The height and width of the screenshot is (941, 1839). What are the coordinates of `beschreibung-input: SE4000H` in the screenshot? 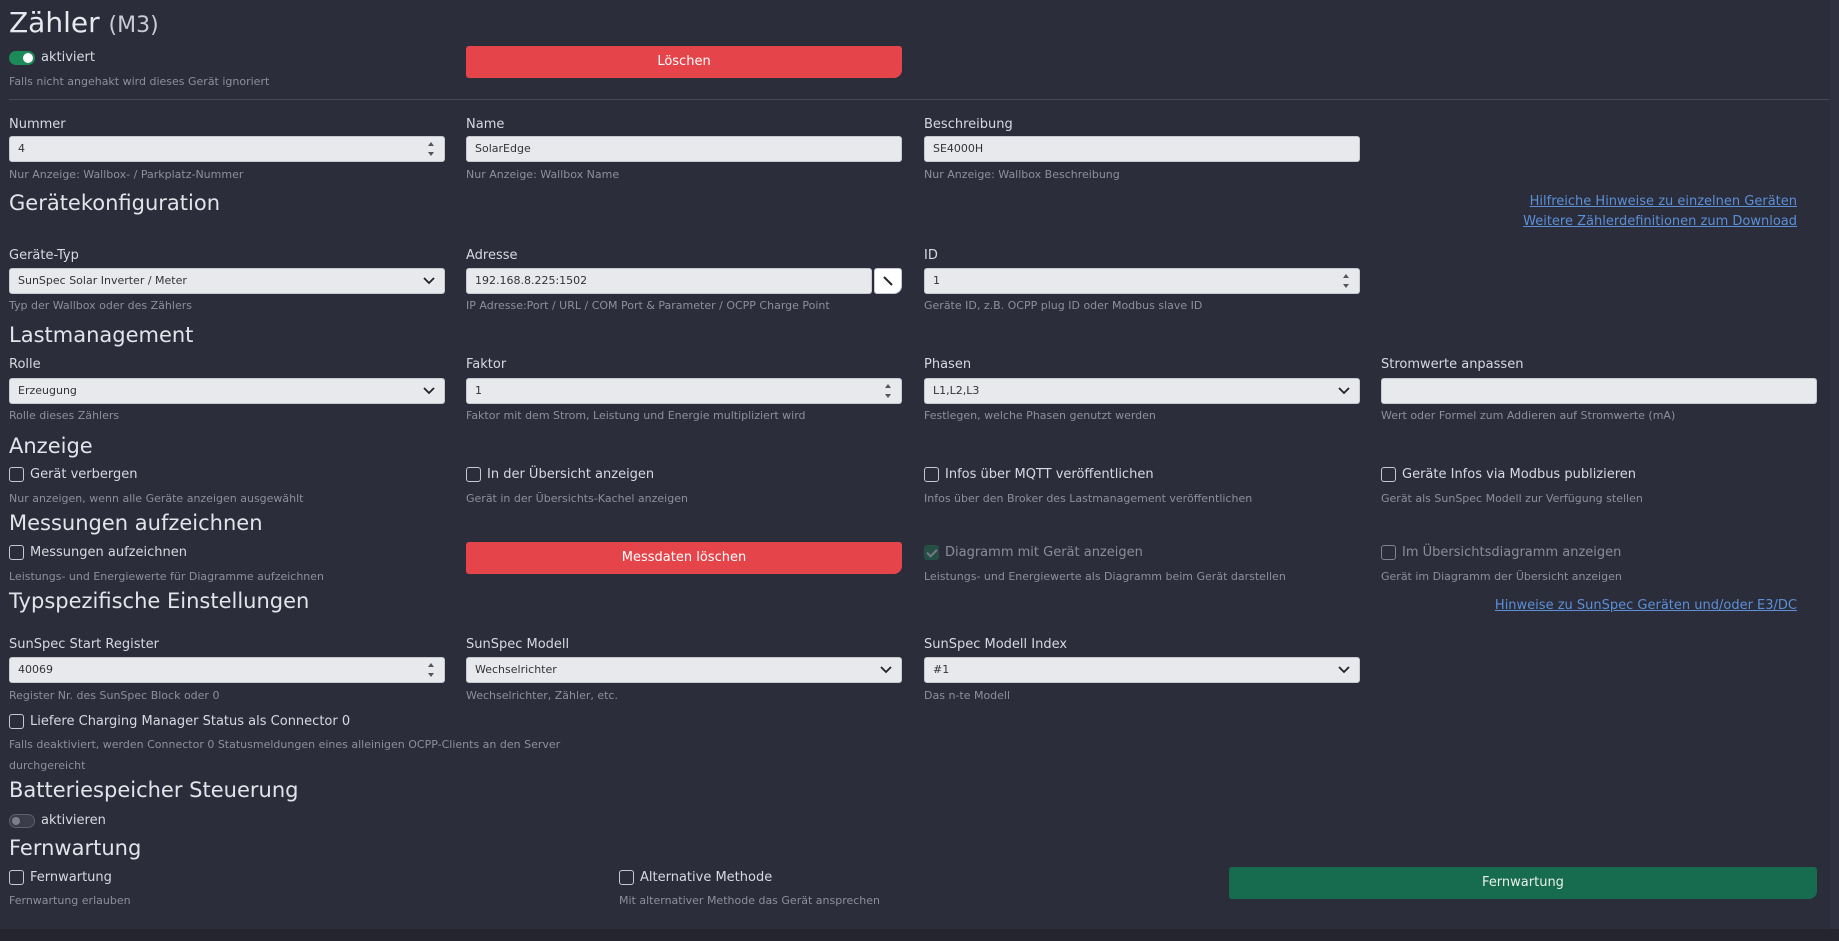 It's located at (1142, 149).